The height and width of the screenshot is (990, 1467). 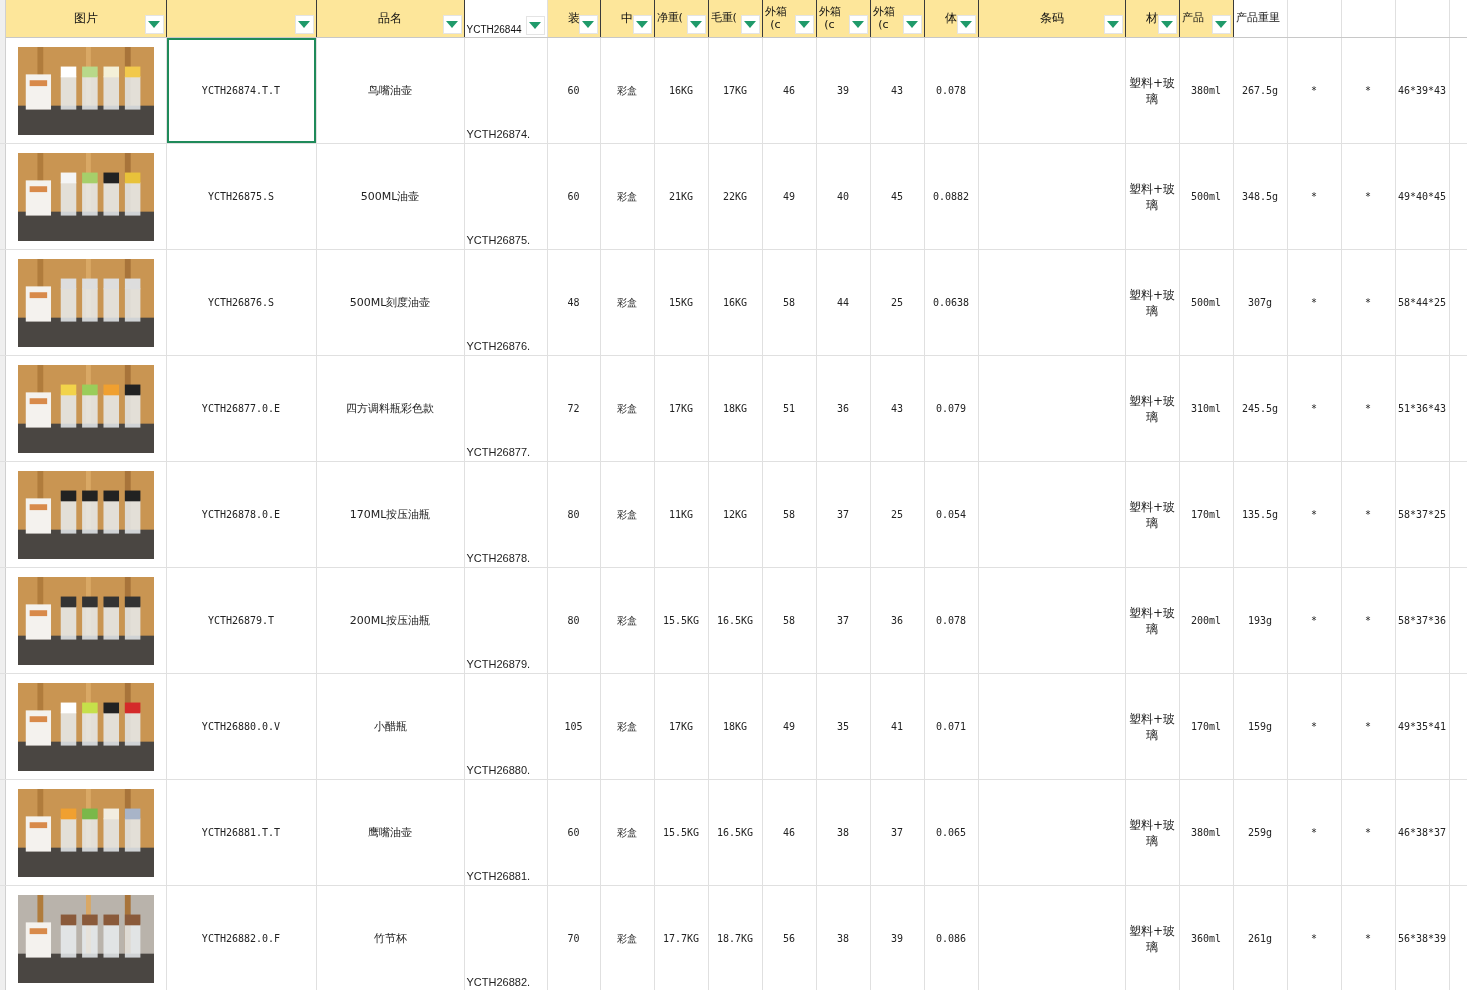 What do you see at coordinates (1206, 19) in the screenshot?
I see `column-header: 产品` at bounding box center [1206, 19].